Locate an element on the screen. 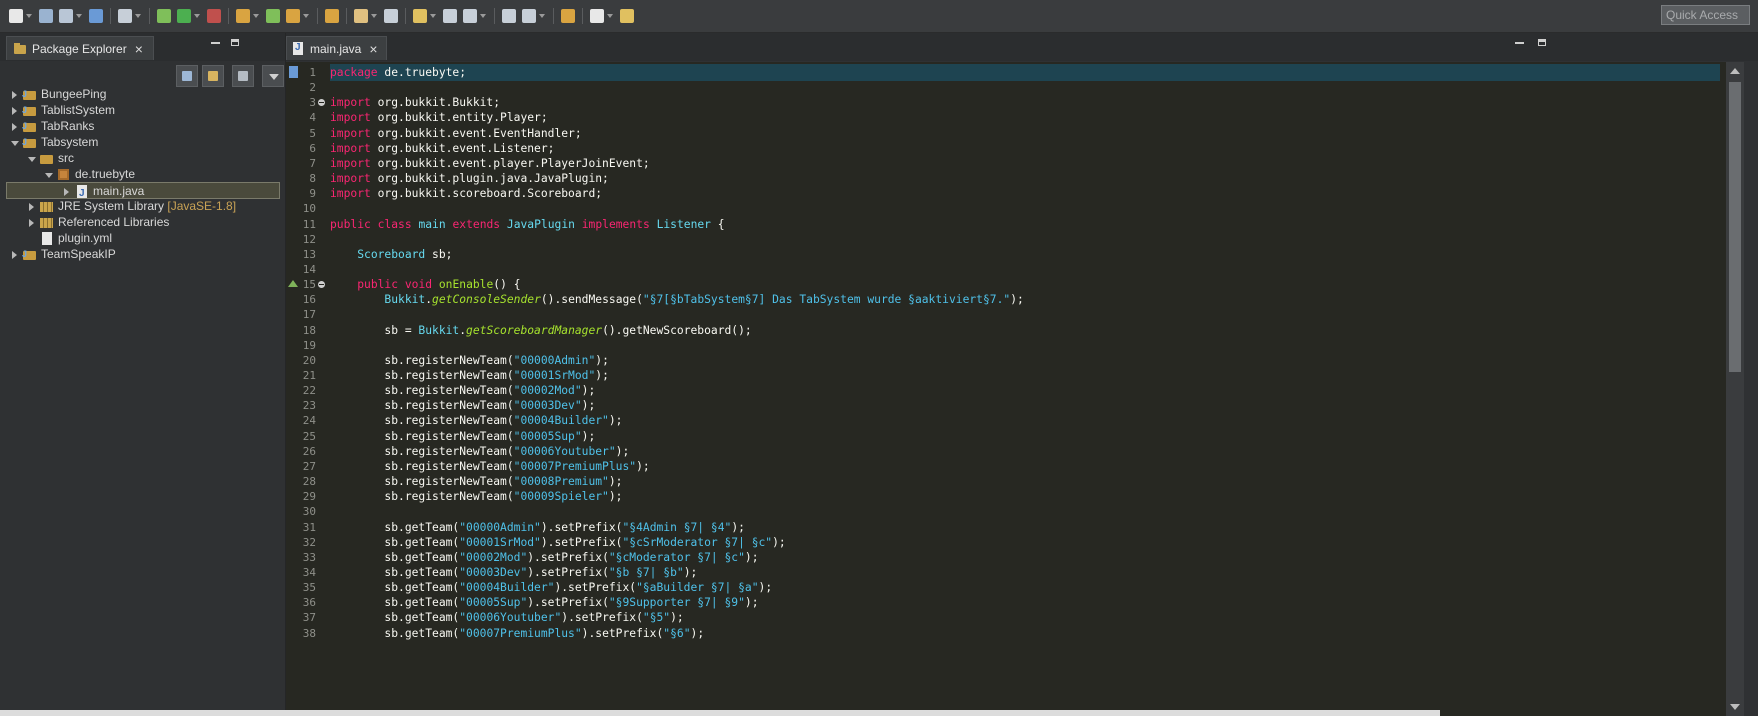 The width and height of the screenshot is (1758, 716). tree-item: TablistSystem is located at coordinates (143, 110).